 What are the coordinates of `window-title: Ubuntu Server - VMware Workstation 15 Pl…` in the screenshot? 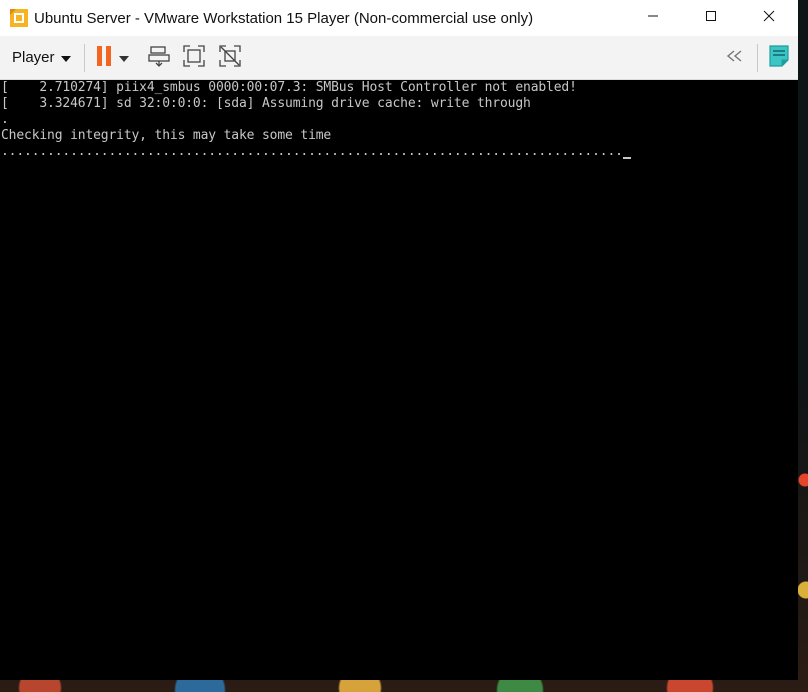 It's located at (284, 18).